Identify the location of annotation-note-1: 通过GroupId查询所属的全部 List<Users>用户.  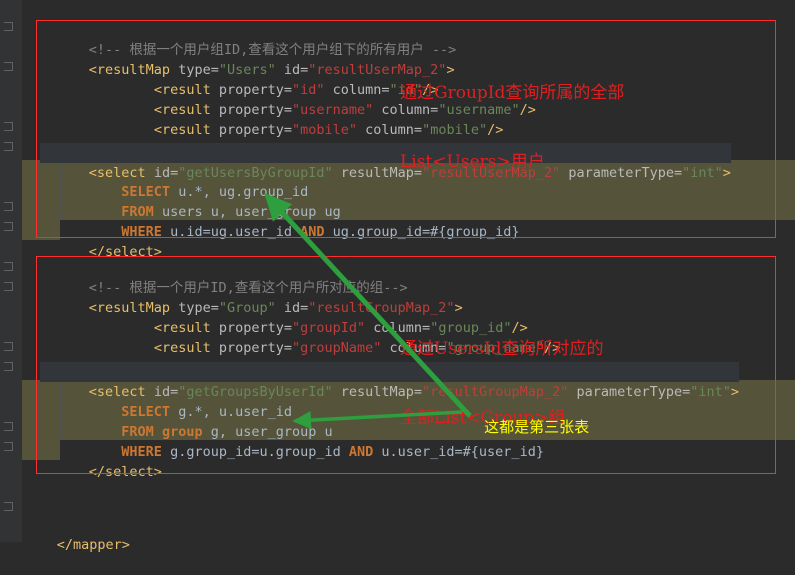
(512, 128).